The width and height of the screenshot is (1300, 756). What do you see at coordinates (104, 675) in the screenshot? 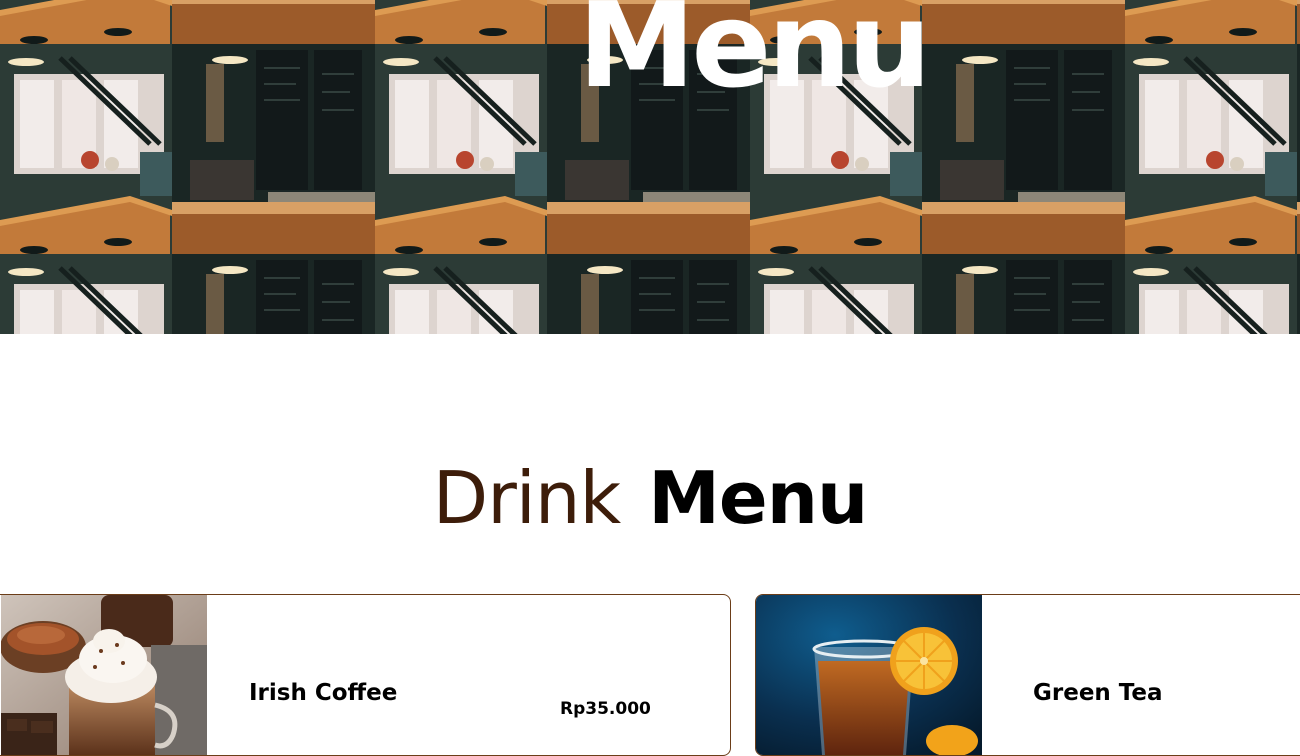
I see `irish-coffee-image` at bounding box center [104, 675].